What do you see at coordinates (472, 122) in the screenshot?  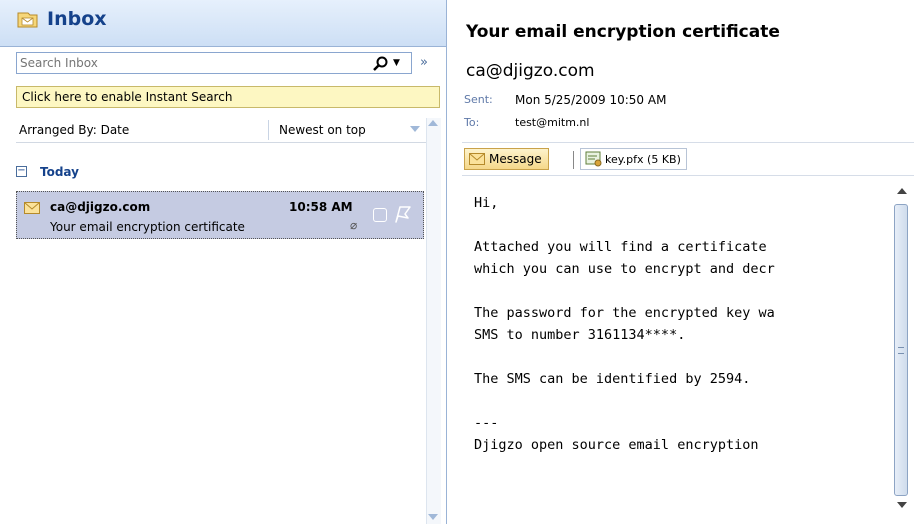 I see `to-label: To:` at bounding box center [472, 122].